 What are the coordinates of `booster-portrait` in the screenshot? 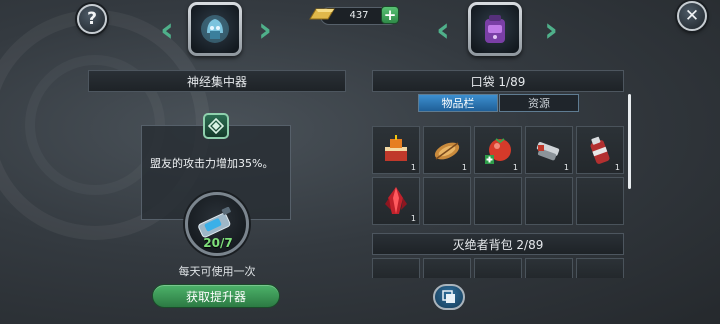 It's located at (215, 29).